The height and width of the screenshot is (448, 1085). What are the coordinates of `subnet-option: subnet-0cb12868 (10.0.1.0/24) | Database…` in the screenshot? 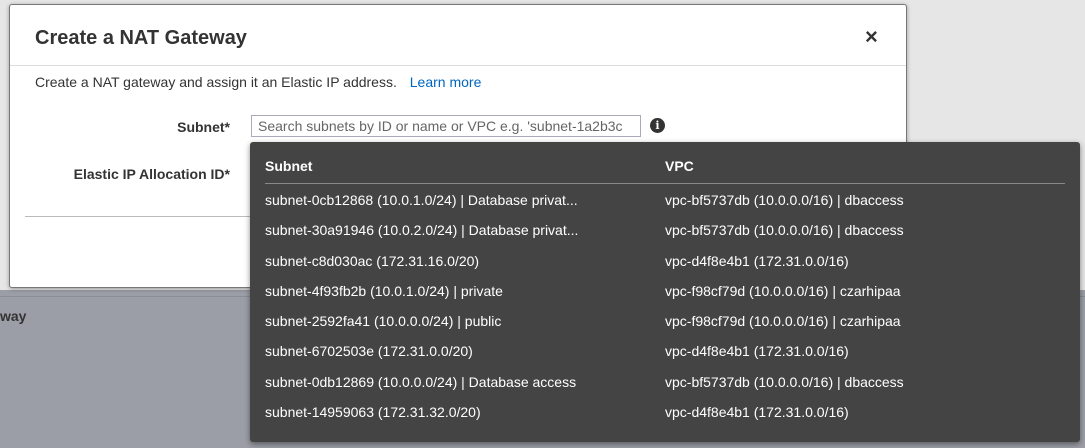 It's located at (665, 199).